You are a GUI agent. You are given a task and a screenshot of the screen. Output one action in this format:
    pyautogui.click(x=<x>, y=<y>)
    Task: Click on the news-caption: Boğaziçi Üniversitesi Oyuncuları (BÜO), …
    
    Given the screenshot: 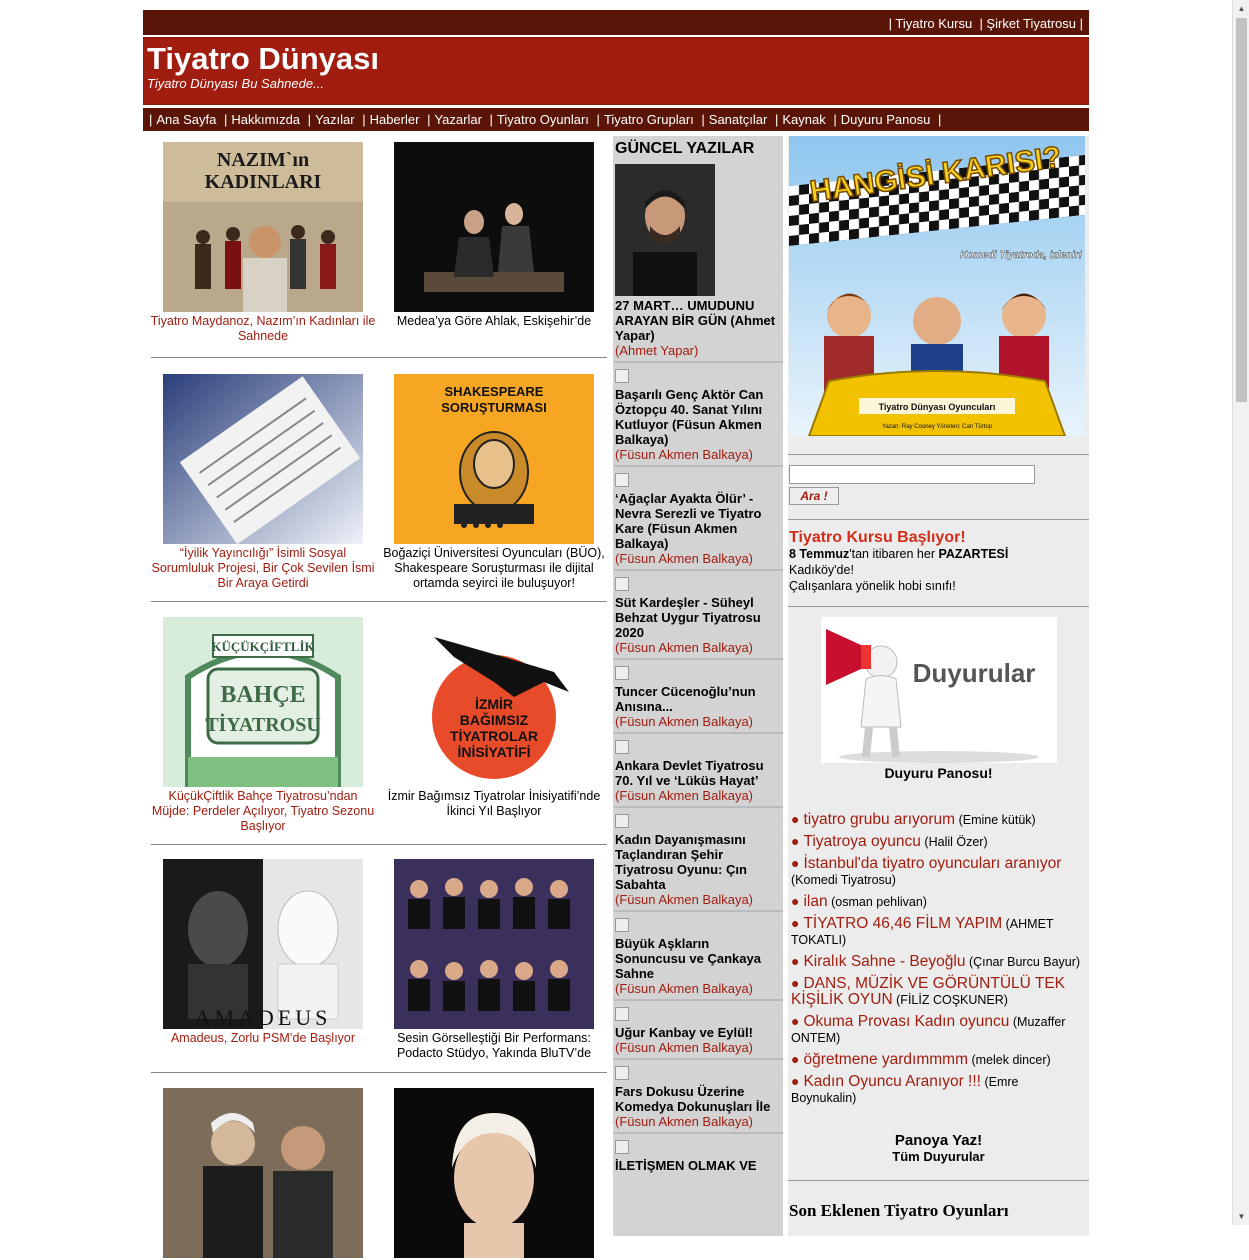 What is the action you would take?
    pyautogui.click(x=494, y=568)
    